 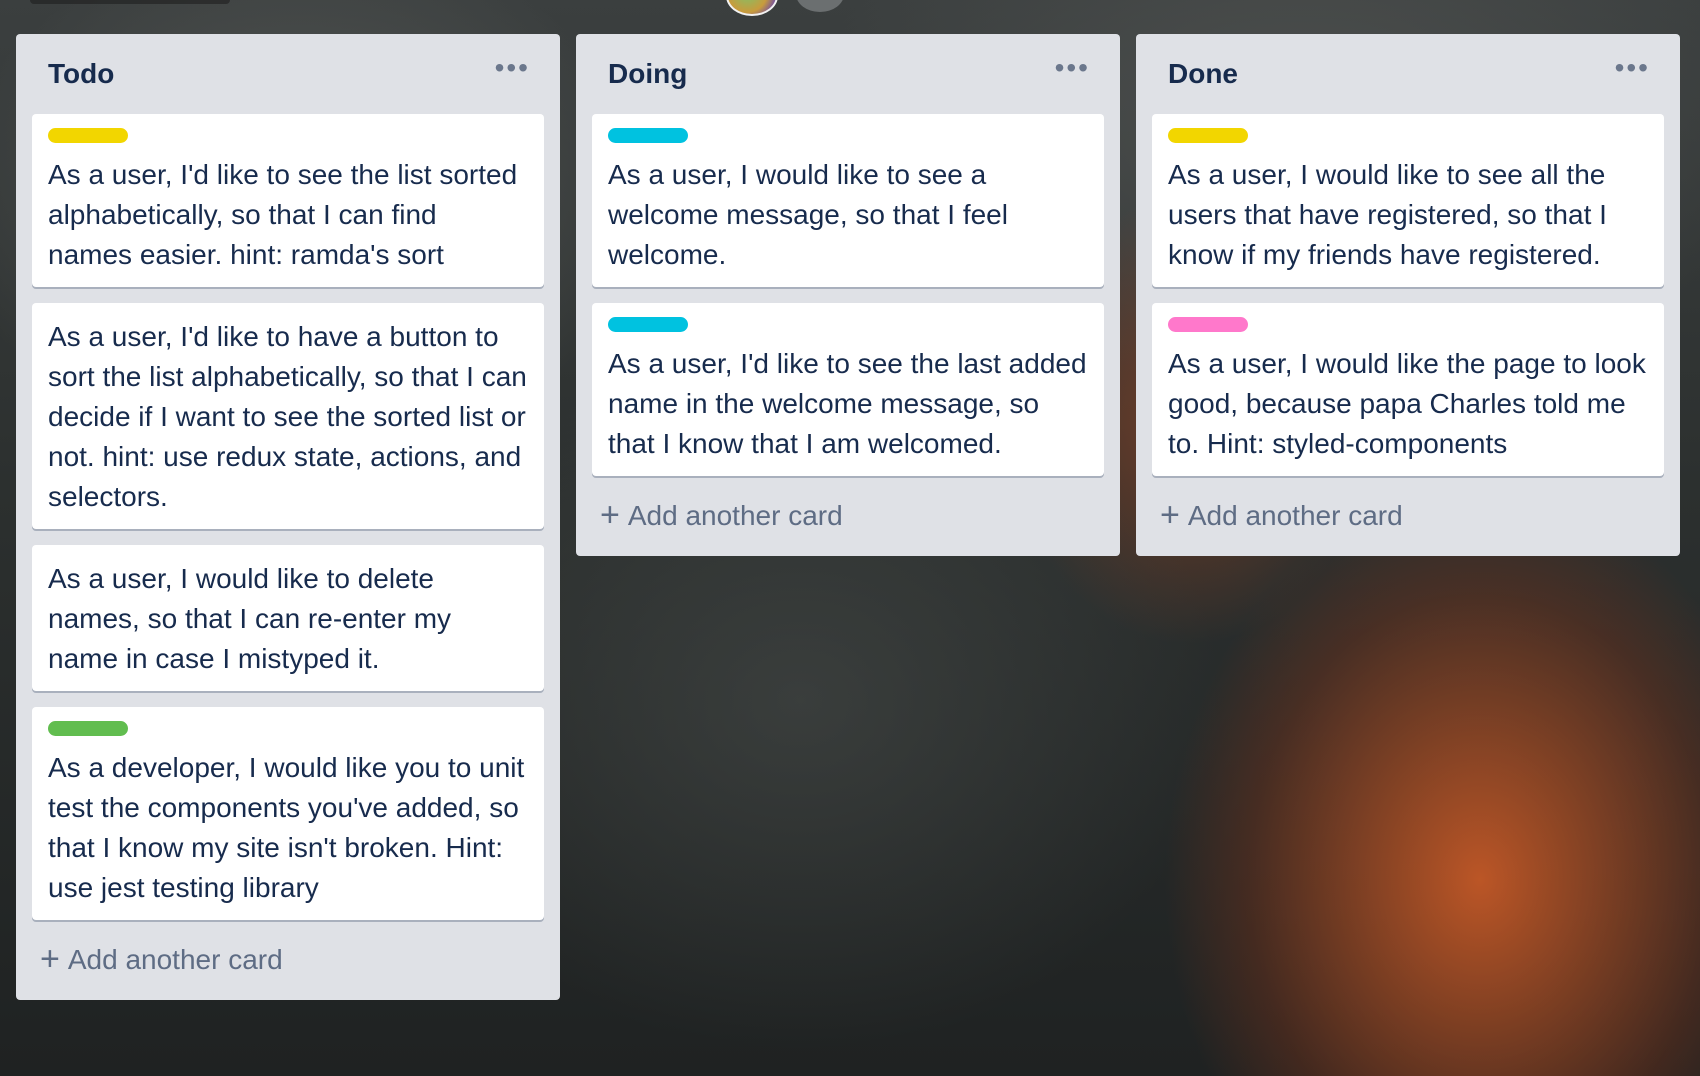 I want to click on list-header: Doing •••, so click(x=848, y=74).